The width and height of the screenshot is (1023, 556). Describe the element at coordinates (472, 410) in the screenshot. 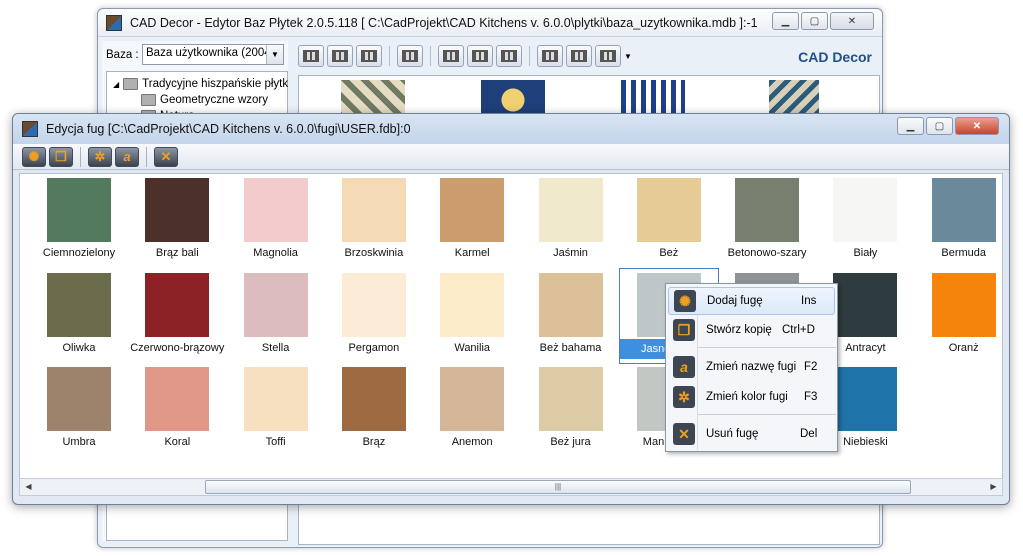

I see `grout-swatch: Anemon` at that location.